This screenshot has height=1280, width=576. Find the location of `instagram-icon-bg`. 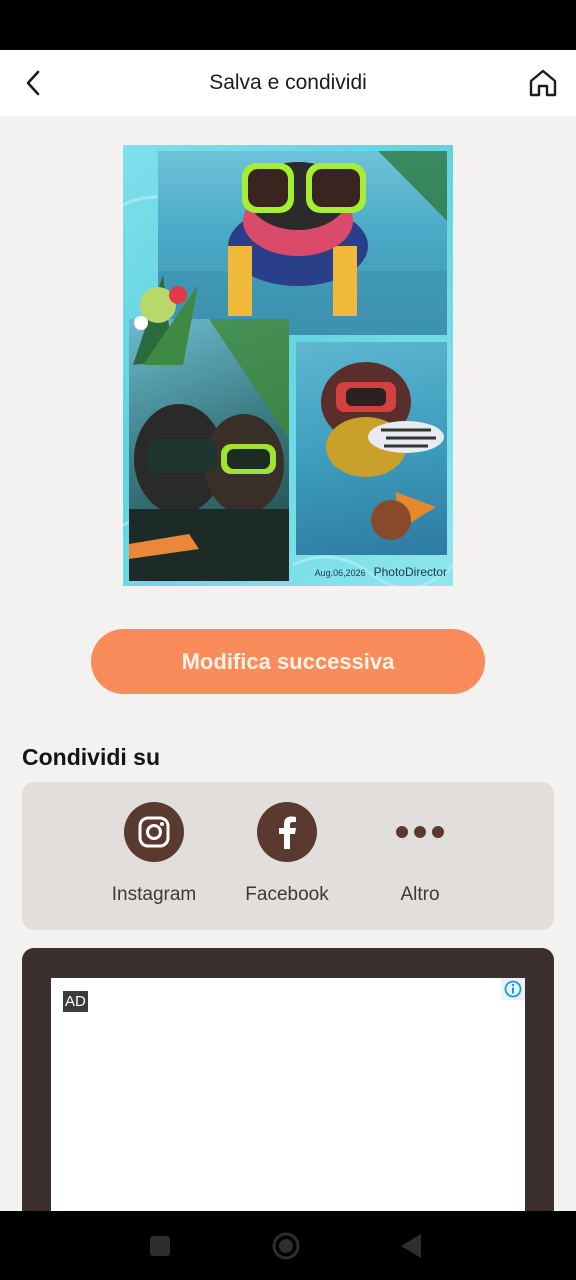

instagram-icon-bg is located at coordinates (154, 832).